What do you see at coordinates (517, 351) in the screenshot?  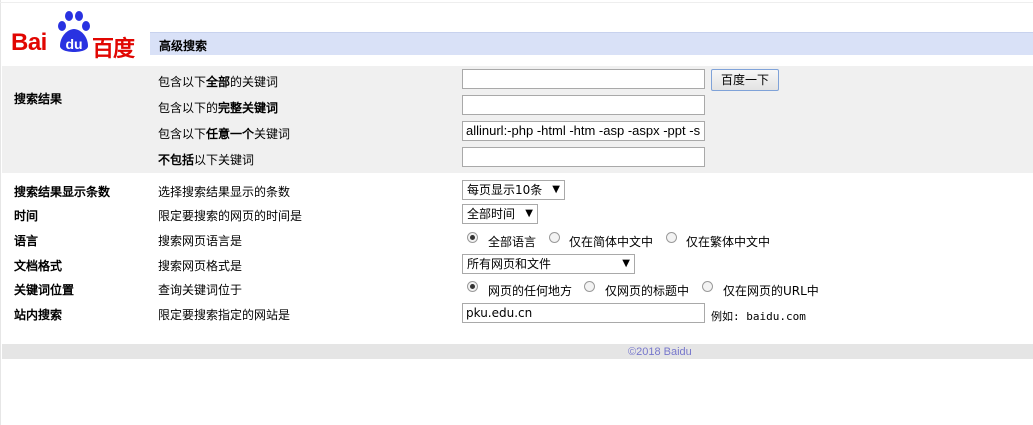 I see `footer-bar` at bounding box center [517, 351].